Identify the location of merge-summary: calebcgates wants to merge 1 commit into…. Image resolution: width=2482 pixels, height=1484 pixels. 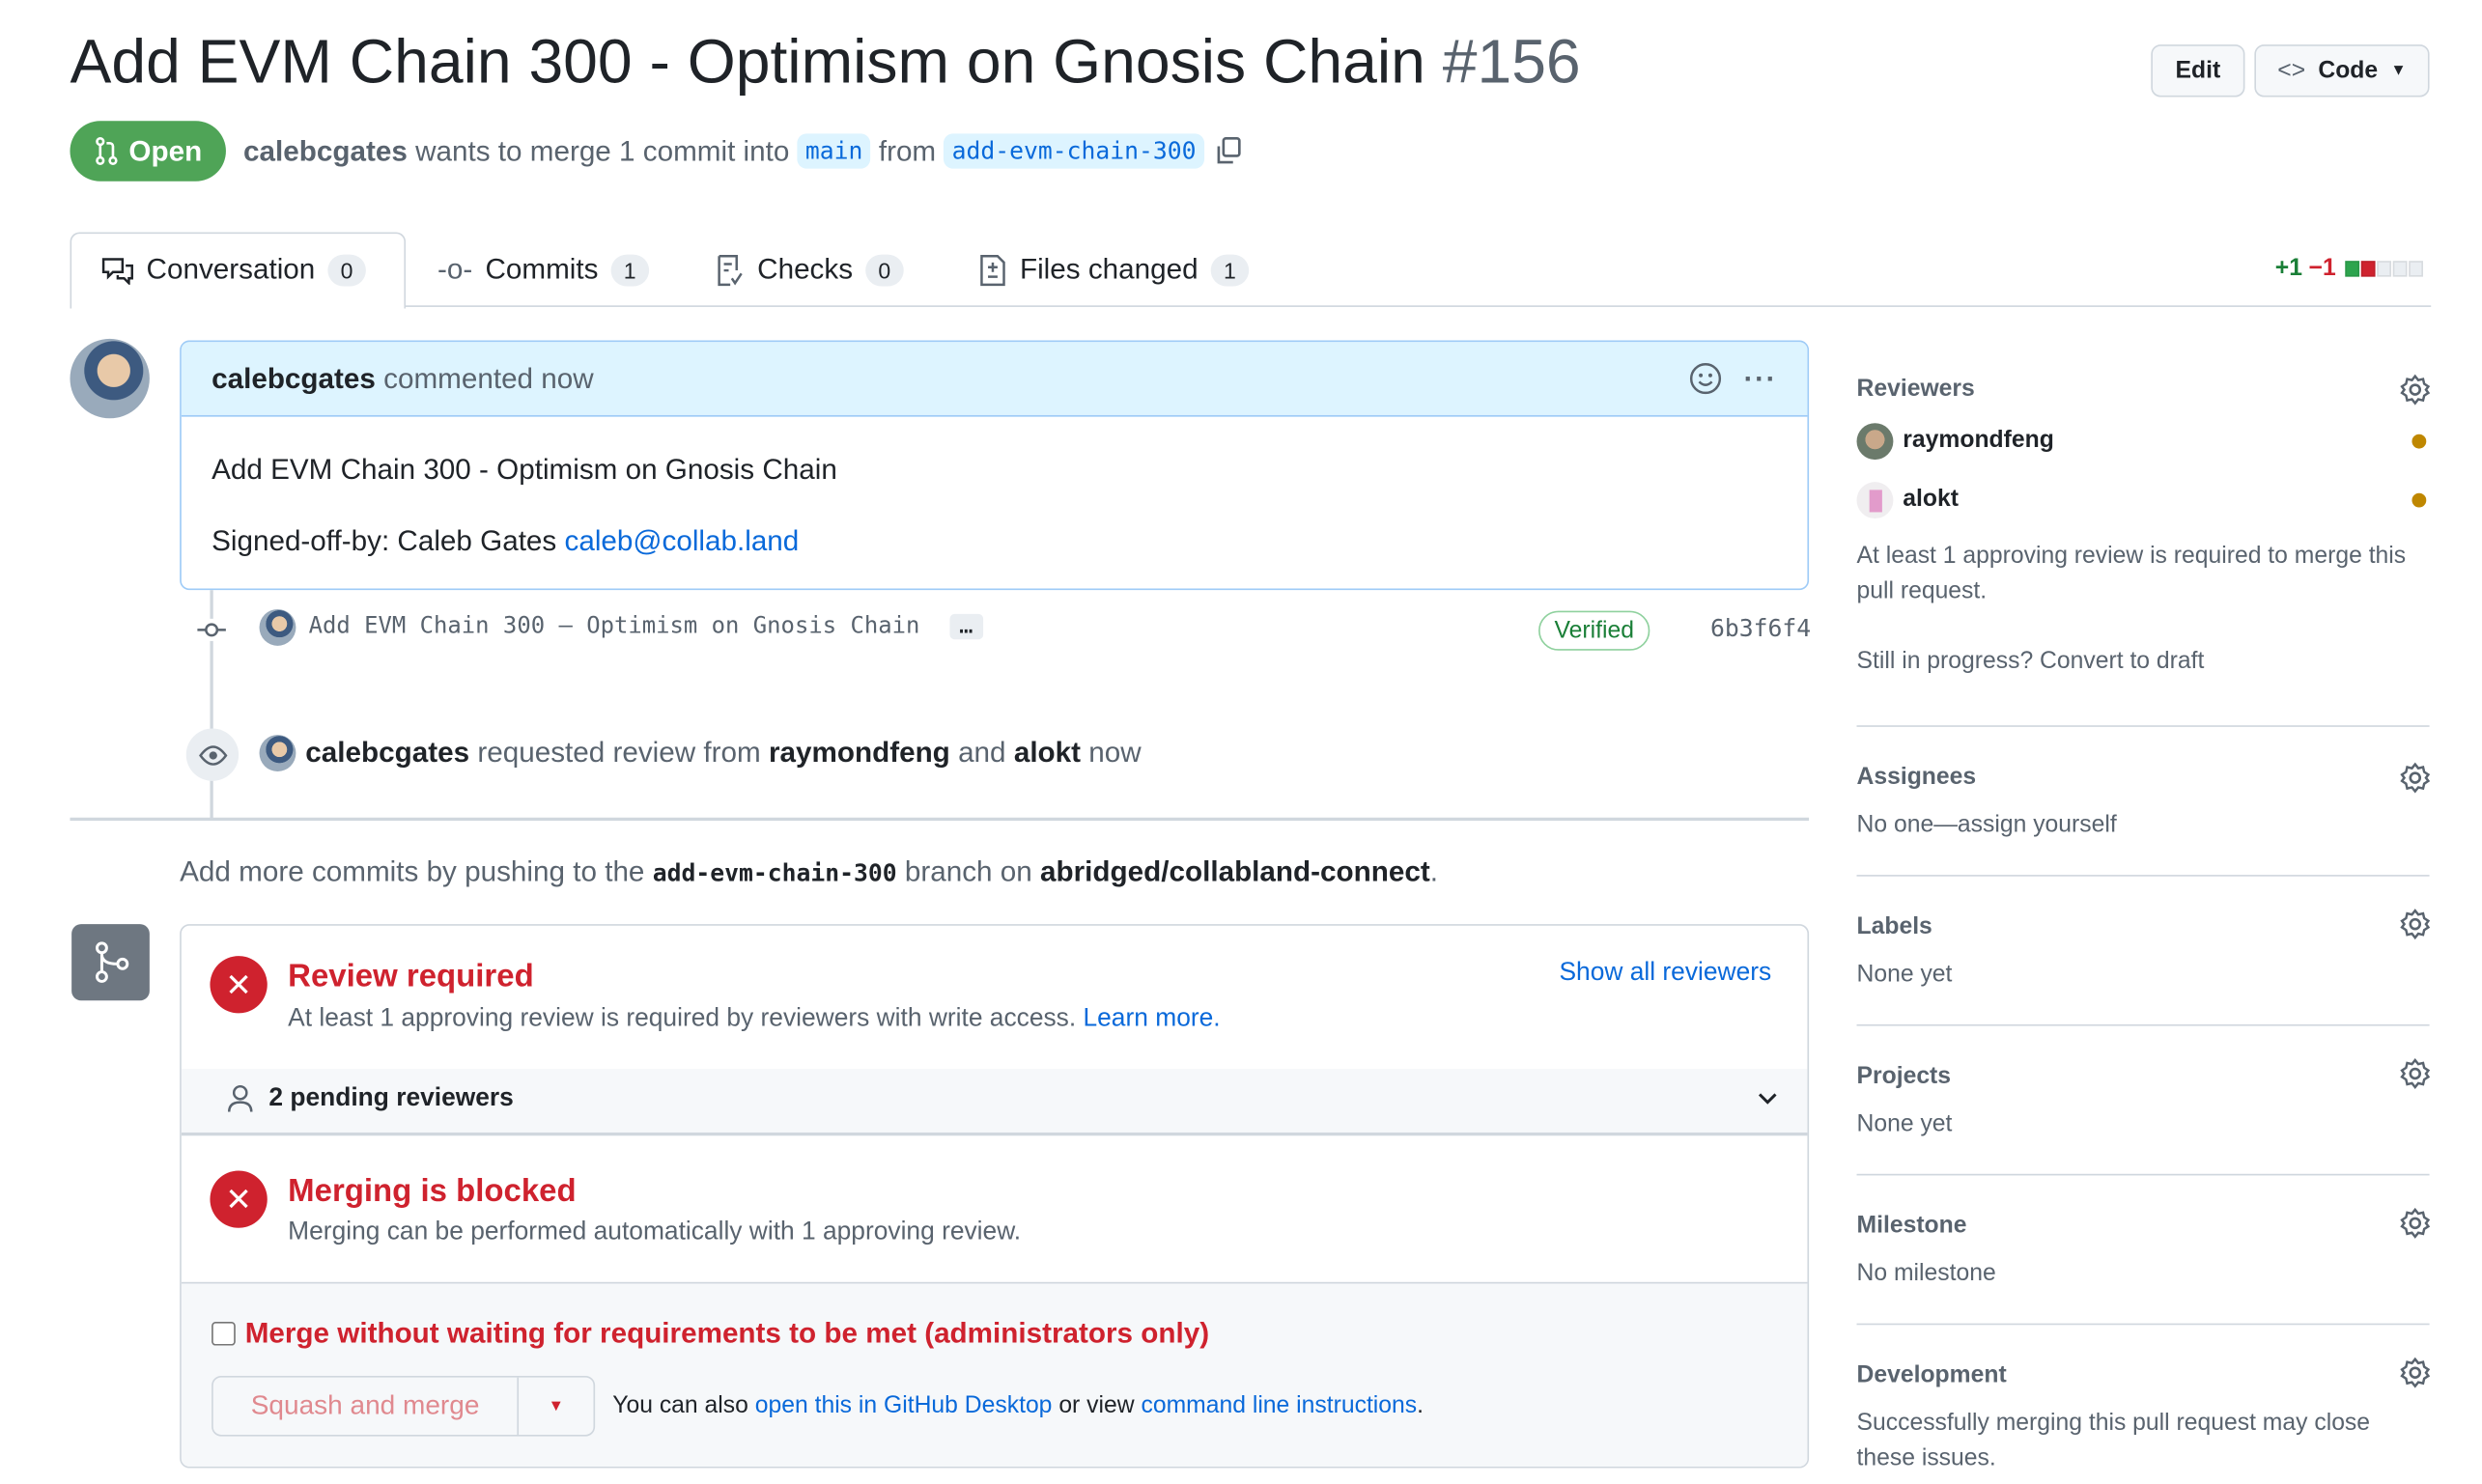
(743, 151).